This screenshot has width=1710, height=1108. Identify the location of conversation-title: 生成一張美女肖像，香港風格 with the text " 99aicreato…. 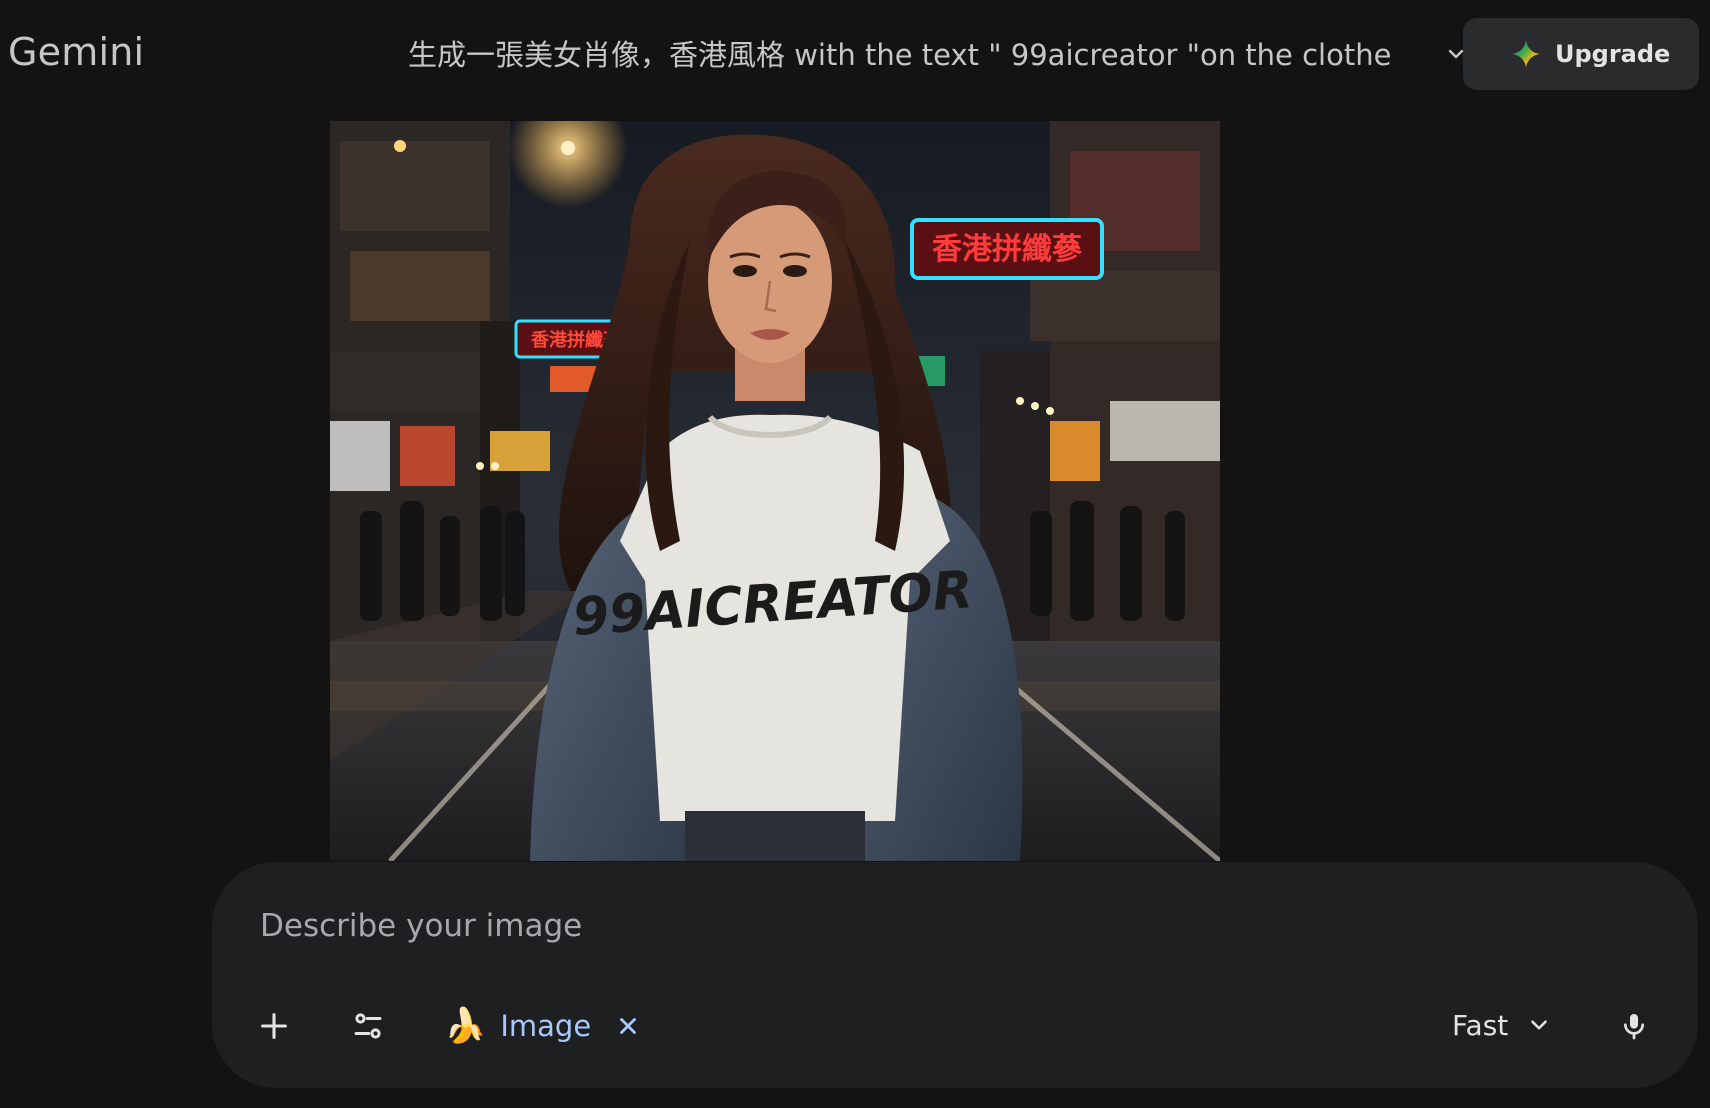
(899, 53).